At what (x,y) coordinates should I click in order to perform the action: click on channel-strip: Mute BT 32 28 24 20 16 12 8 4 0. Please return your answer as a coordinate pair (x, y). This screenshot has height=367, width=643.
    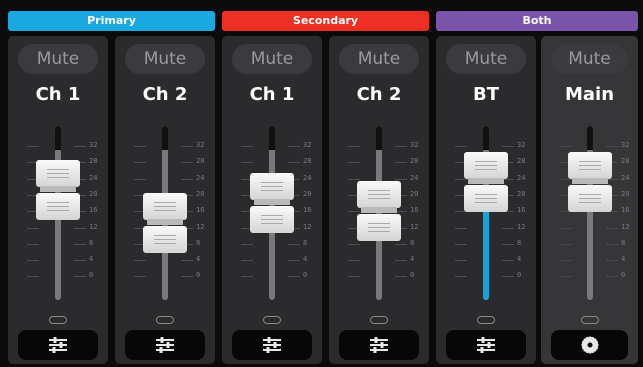
    Looking at the image, I should click on (486, 200).